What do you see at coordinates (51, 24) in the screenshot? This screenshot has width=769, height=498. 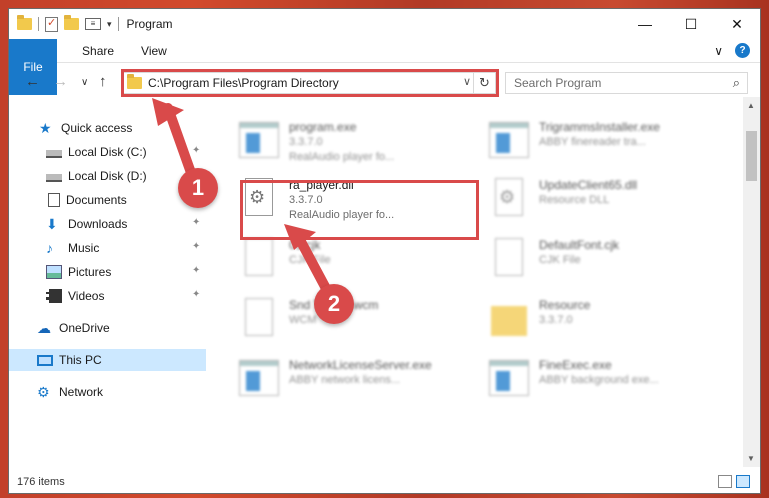 I see `properties-icon` at bounding box center [51, 24].